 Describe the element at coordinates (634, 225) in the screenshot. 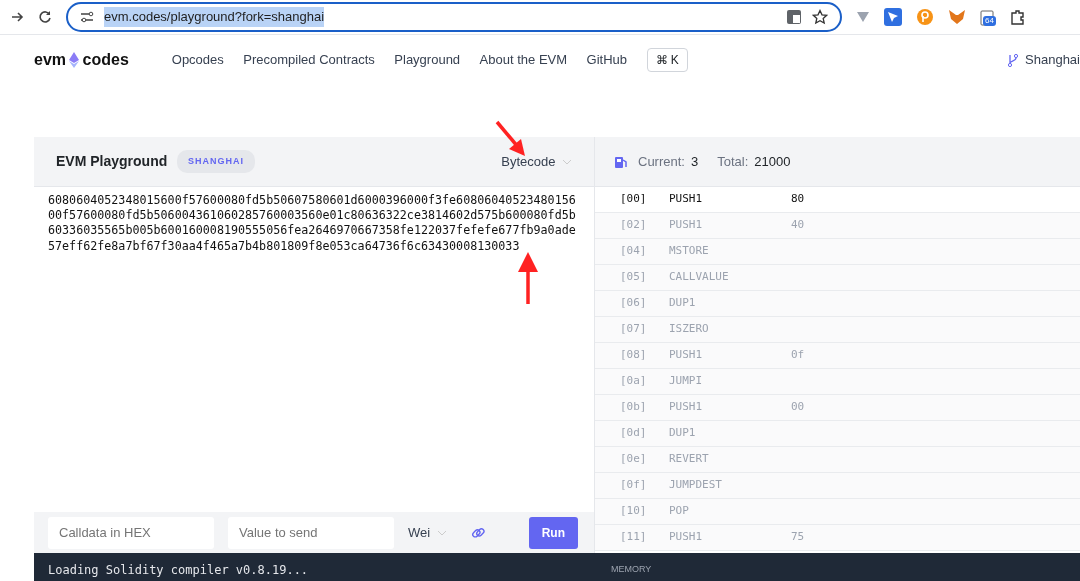

I see `opcode-offset: [02]` at that location.